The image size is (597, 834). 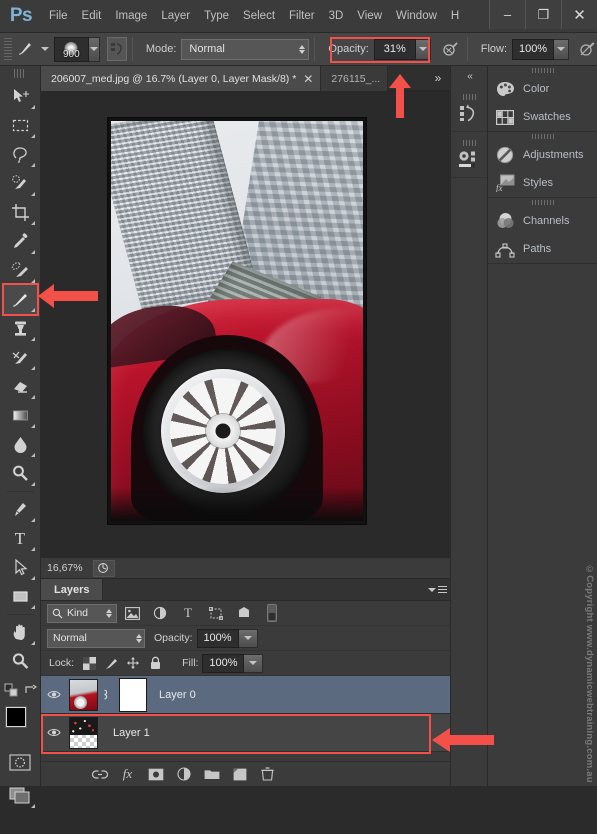 I want to click on properties-panel-icon, so click(x=469, y=155).